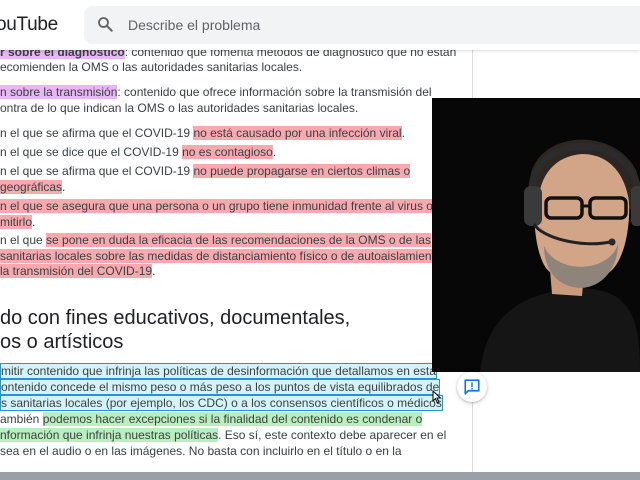 This screenshot has width=640, height=480. What do you see at coordinates (62, 342) in the screenshot?
I see `section-heading-line-2: os o artísticos` at bounding box center [62, 342].